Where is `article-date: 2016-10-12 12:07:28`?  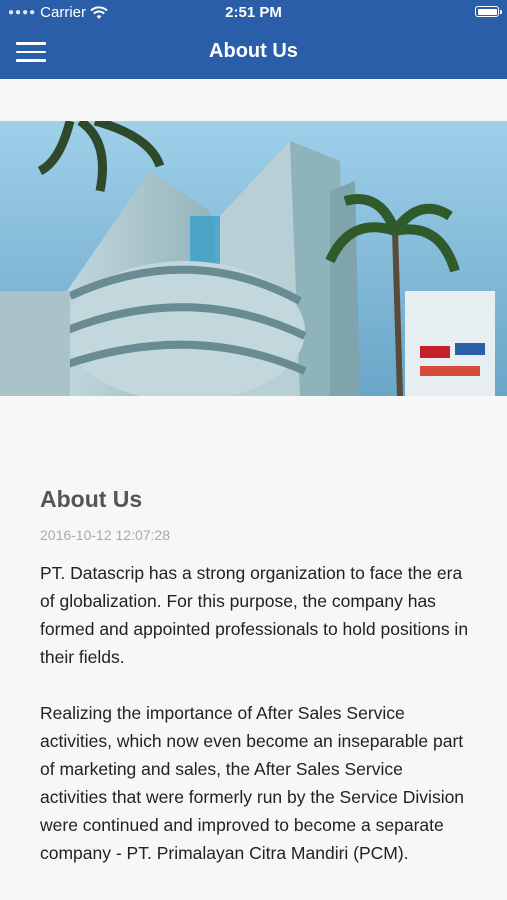
article-date: 2016-10-12 12:07:28 is located at coordinates (105, 535).